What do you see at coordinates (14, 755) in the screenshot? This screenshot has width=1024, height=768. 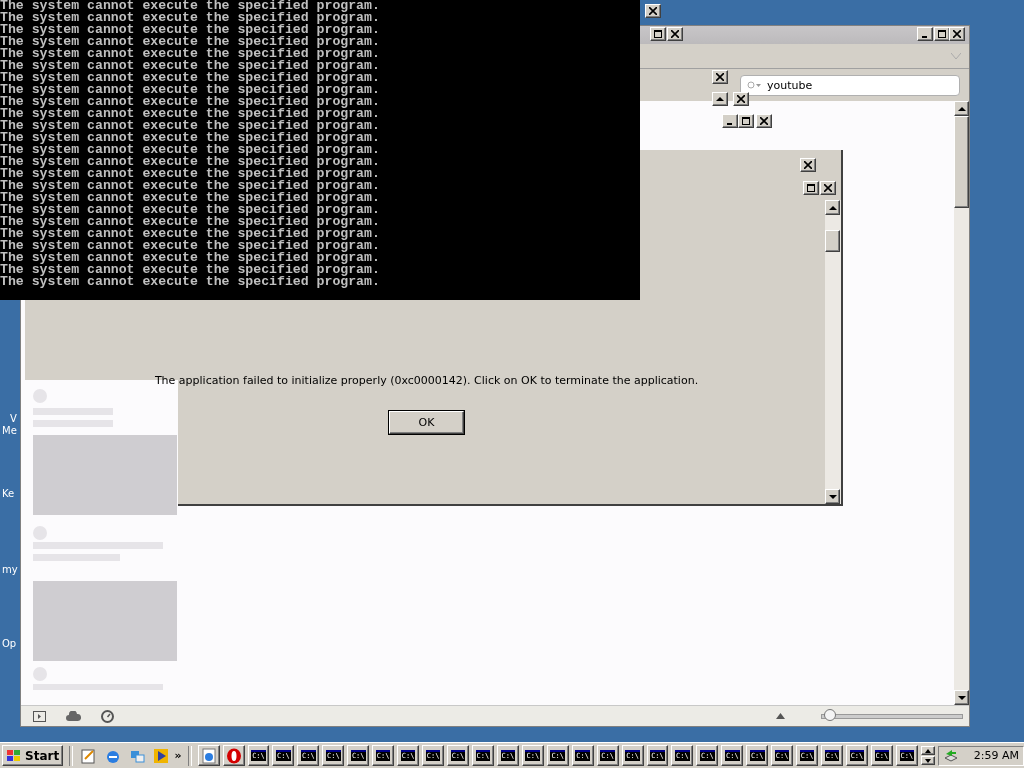 I see `windows-logo-icon` at bounding box center [14, 755].